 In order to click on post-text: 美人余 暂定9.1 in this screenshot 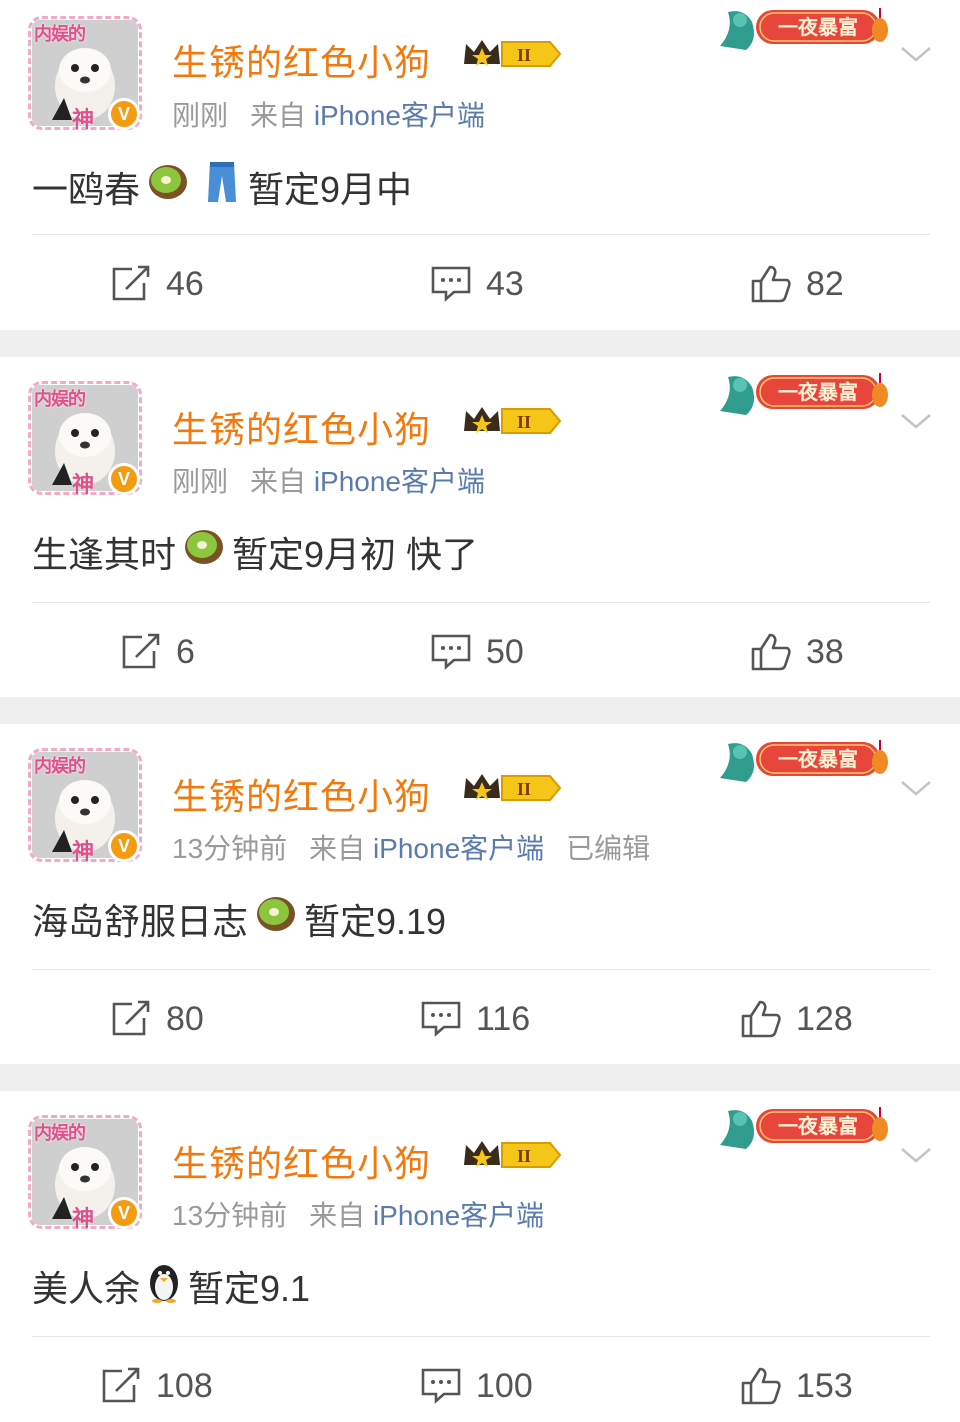, I will do `click(171, 1285)`.